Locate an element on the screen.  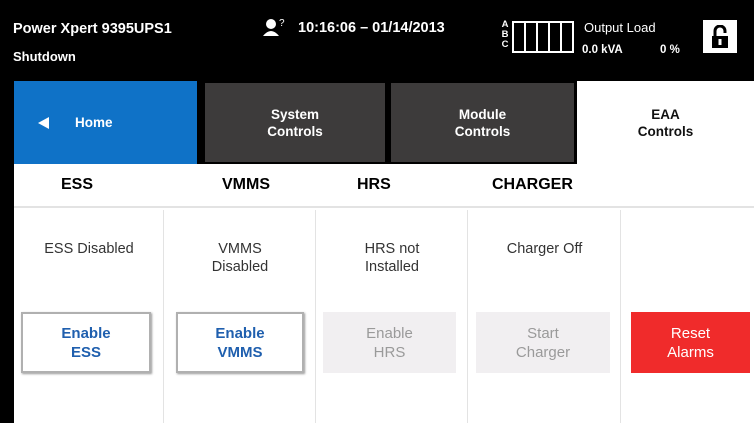
lock-button is located at coordinates (720, 36).